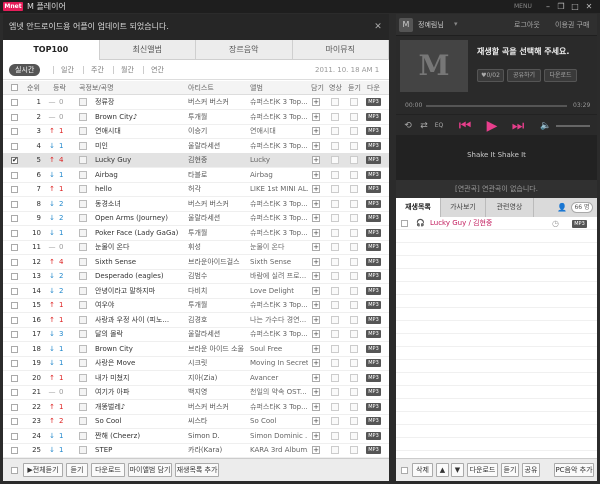 The width and height of the screenshot is (600, 484). What do you see at coordinates (217, 392) in the screenshot?
I see `artist-name: 백지영` at bounding box center [217, 392].